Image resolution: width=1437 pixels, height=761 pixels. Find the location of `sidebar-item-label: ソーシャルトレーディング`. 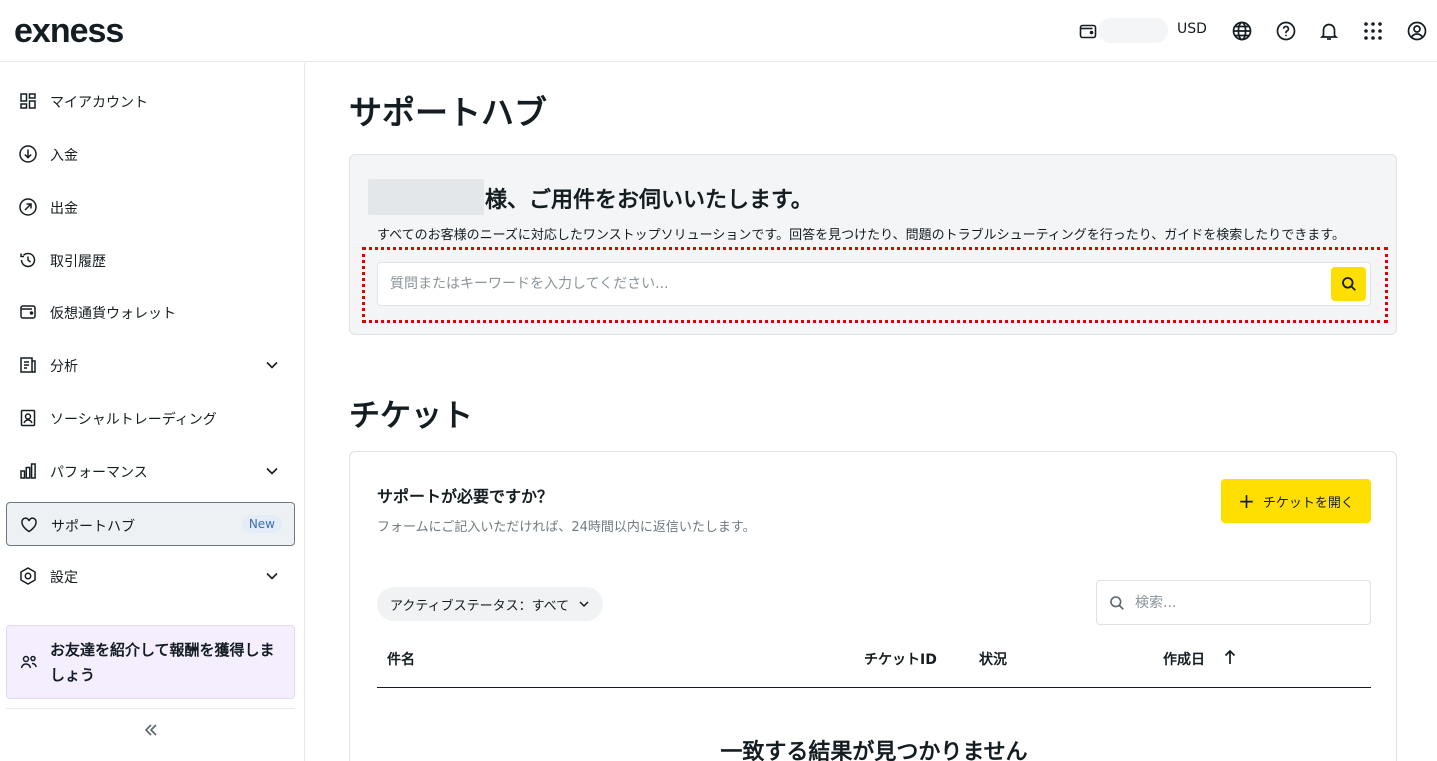

sidebar-item-label: ソーシャルトレーディング is located at coordinates (133, 420).